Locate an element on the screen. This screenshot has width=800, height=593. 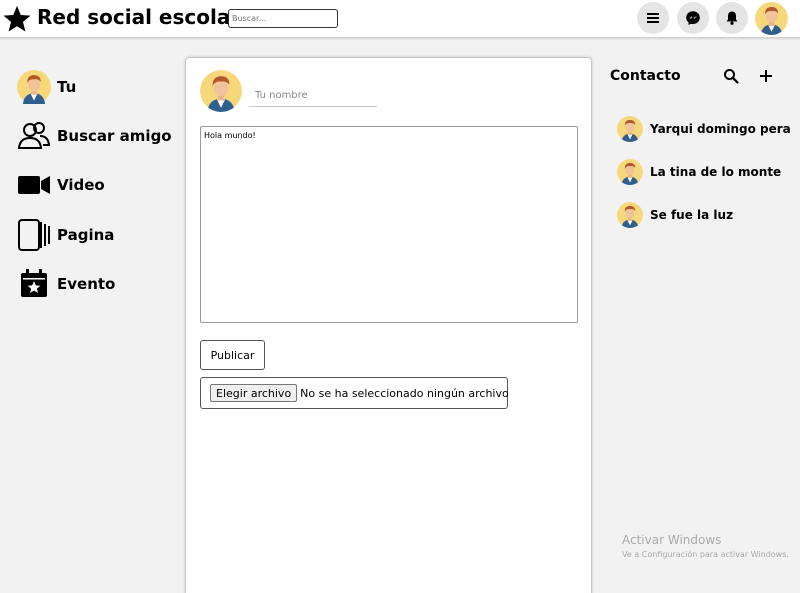
contact-name: La tina de lo monte is located at coordinates (716, 172).